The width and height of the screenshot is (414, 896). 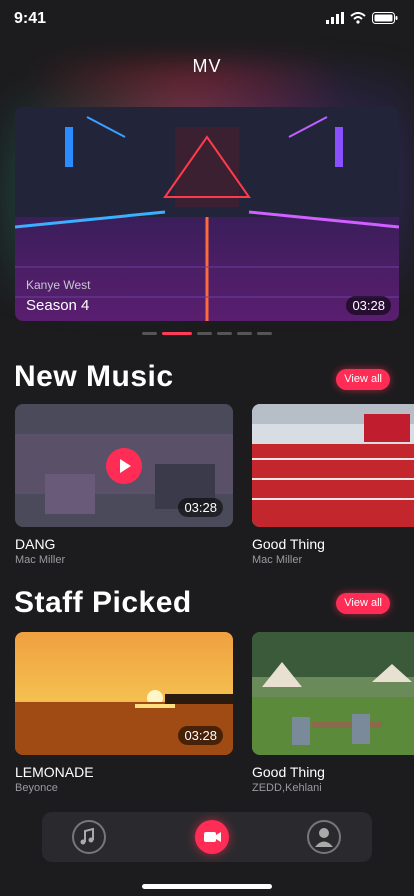 I want to click on hero-duration-badge: 03:28, so click(x=368, y=305).